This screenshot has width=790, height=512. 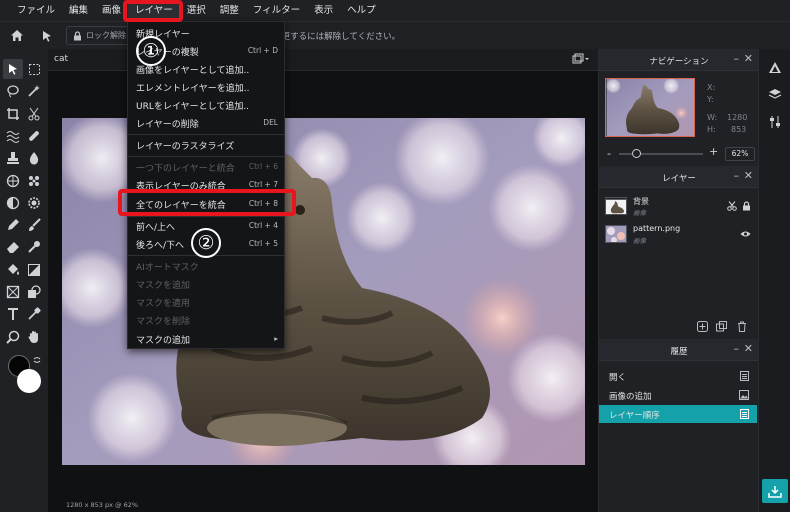 What do you see at coordinates (744, 396) in the screenshot?
I see `image-icon` at bounding box center [744, 396].